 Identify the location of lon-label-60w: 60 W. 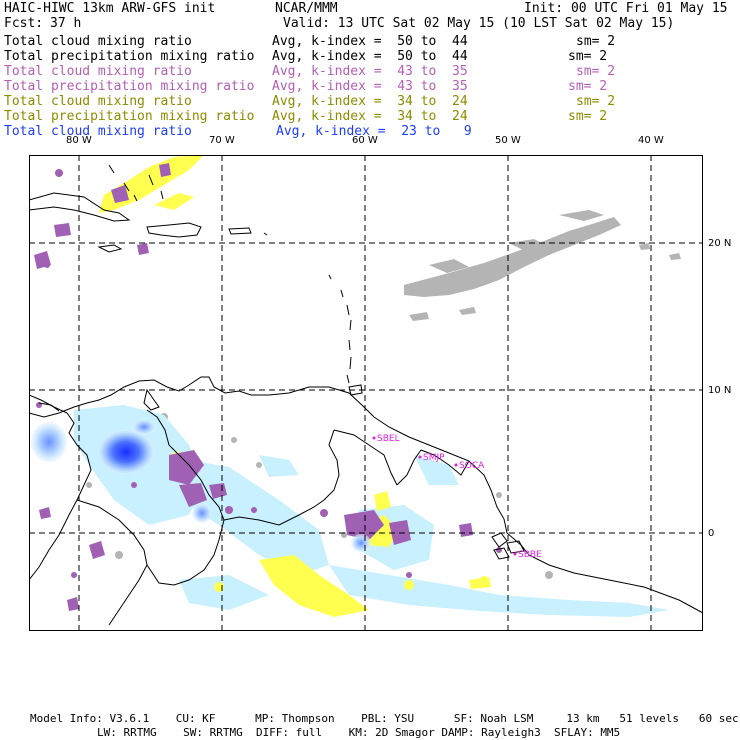
(365, 140).